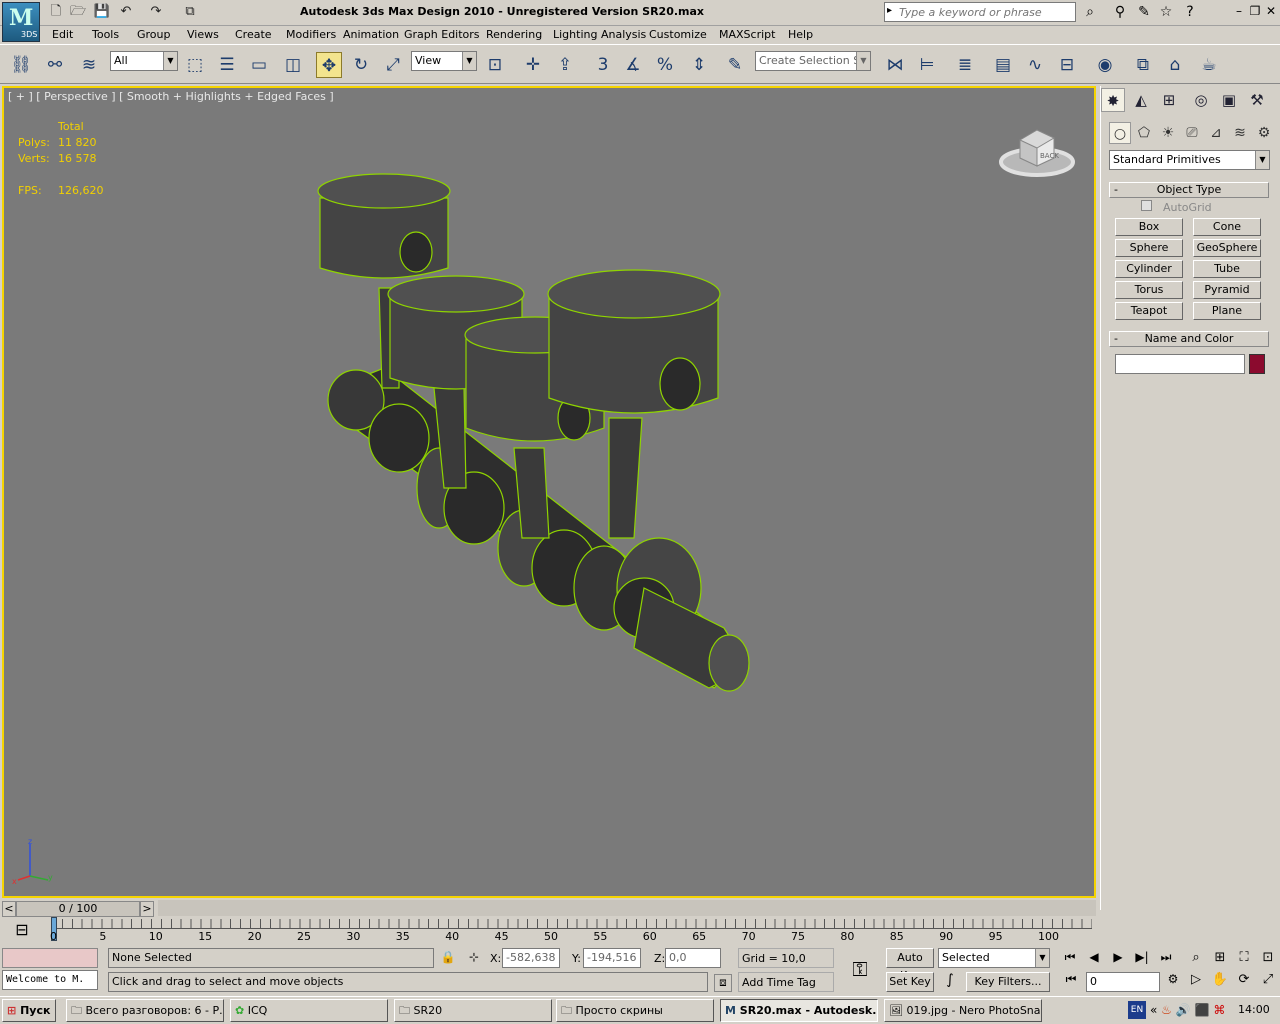  I want to click on default-tangent-icon: ∫, so click(950, 982).